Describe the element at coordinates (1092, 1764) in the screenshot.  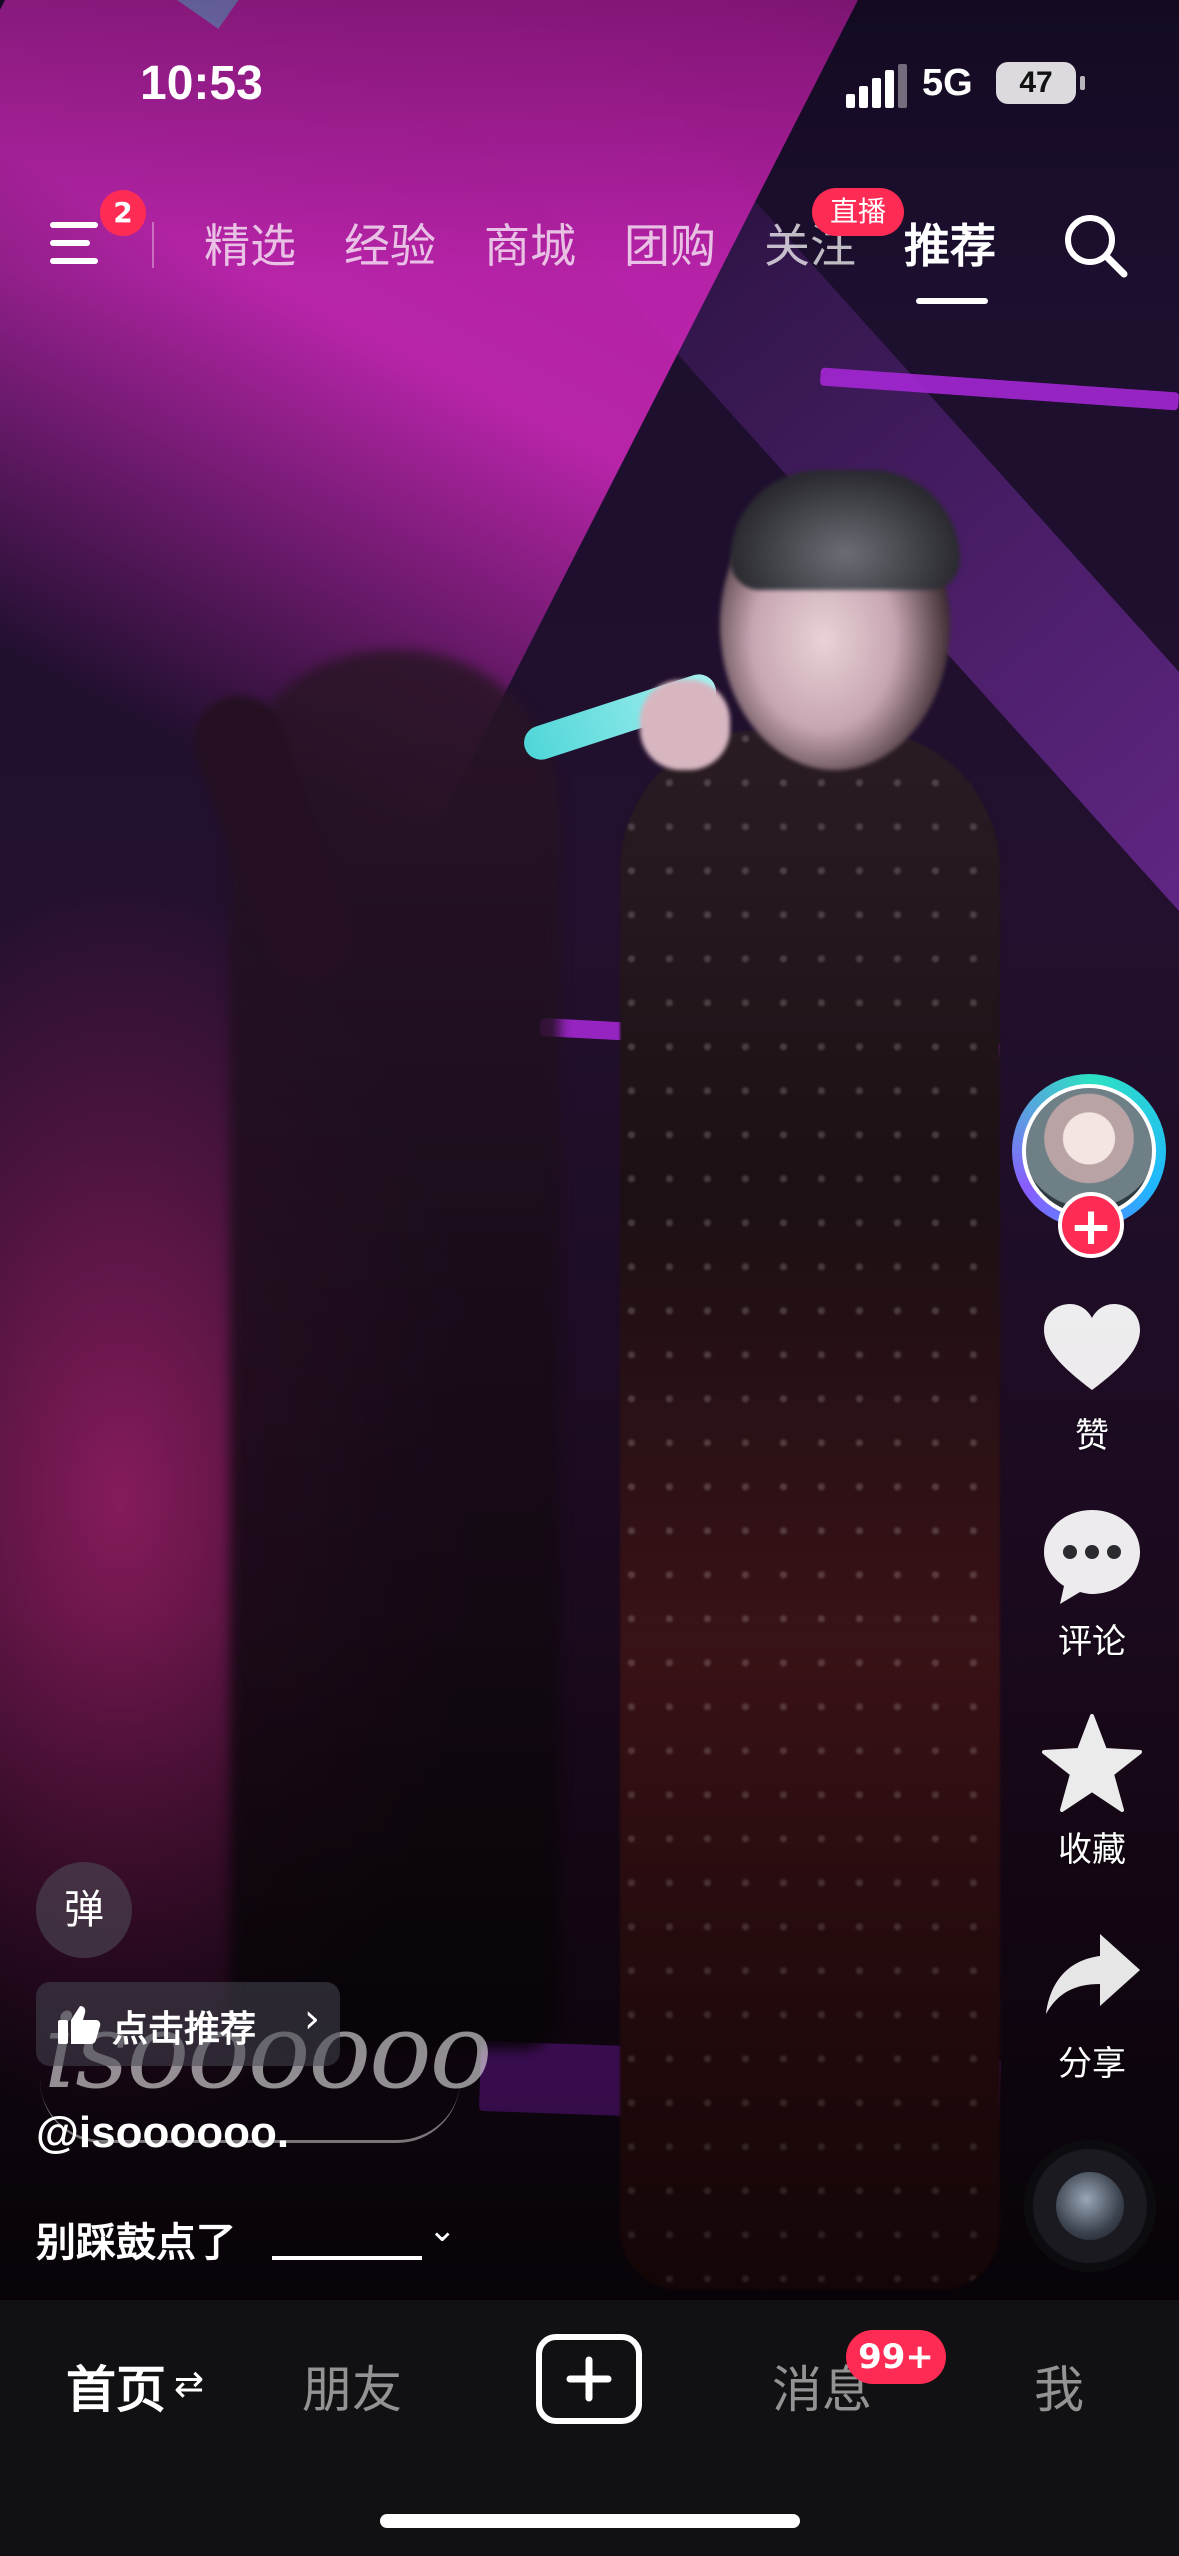
I see `star-icon` at that location.